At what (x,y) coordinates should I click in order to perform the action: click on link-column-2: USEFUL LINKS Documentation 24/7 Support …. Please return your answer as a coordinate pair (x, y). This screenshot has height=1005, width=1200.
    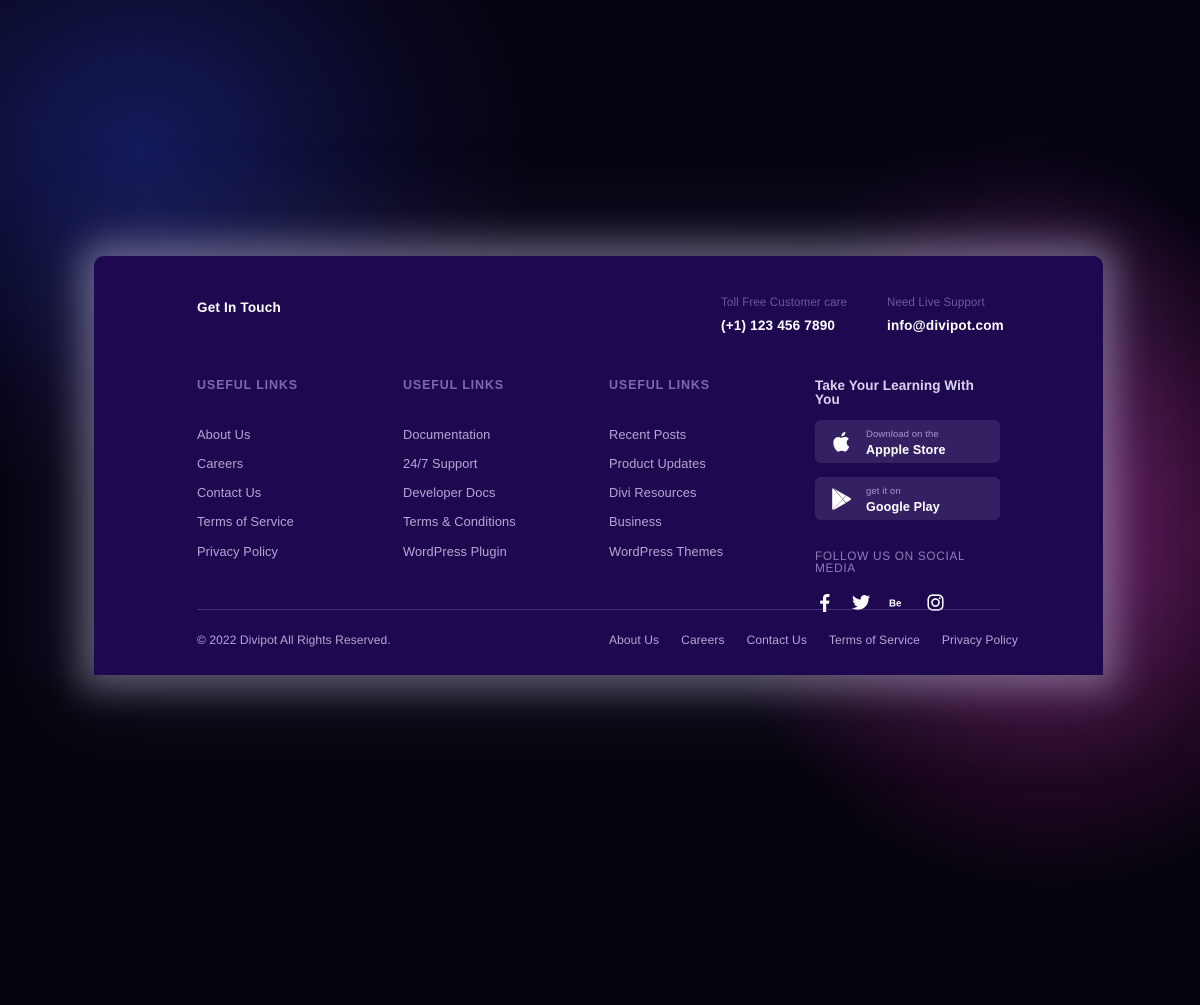
    Looking at the image, I should click on (459, 468).